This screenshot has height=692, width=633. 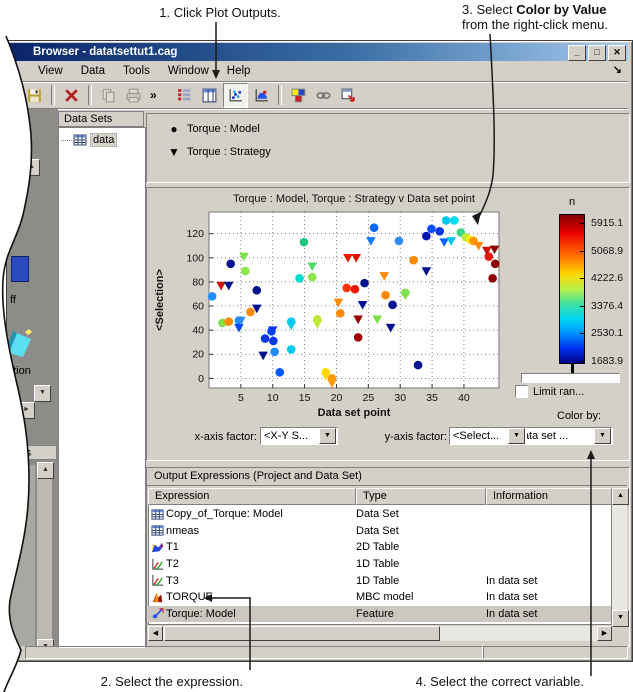 I want to click on torn-surface-icon, so click(x=20, y=343).